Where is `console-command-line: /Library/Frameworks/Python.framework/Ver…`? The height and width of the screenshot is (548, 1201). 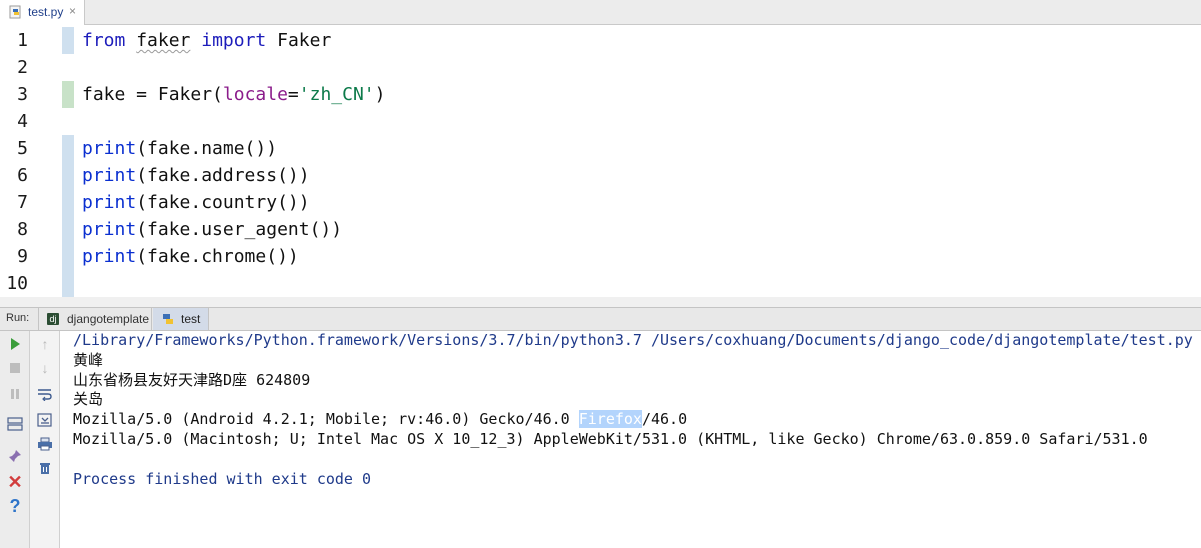
console-command-line: /Library/Frameworks/Python.framework/Ver… is located at coordinates (633, 340).